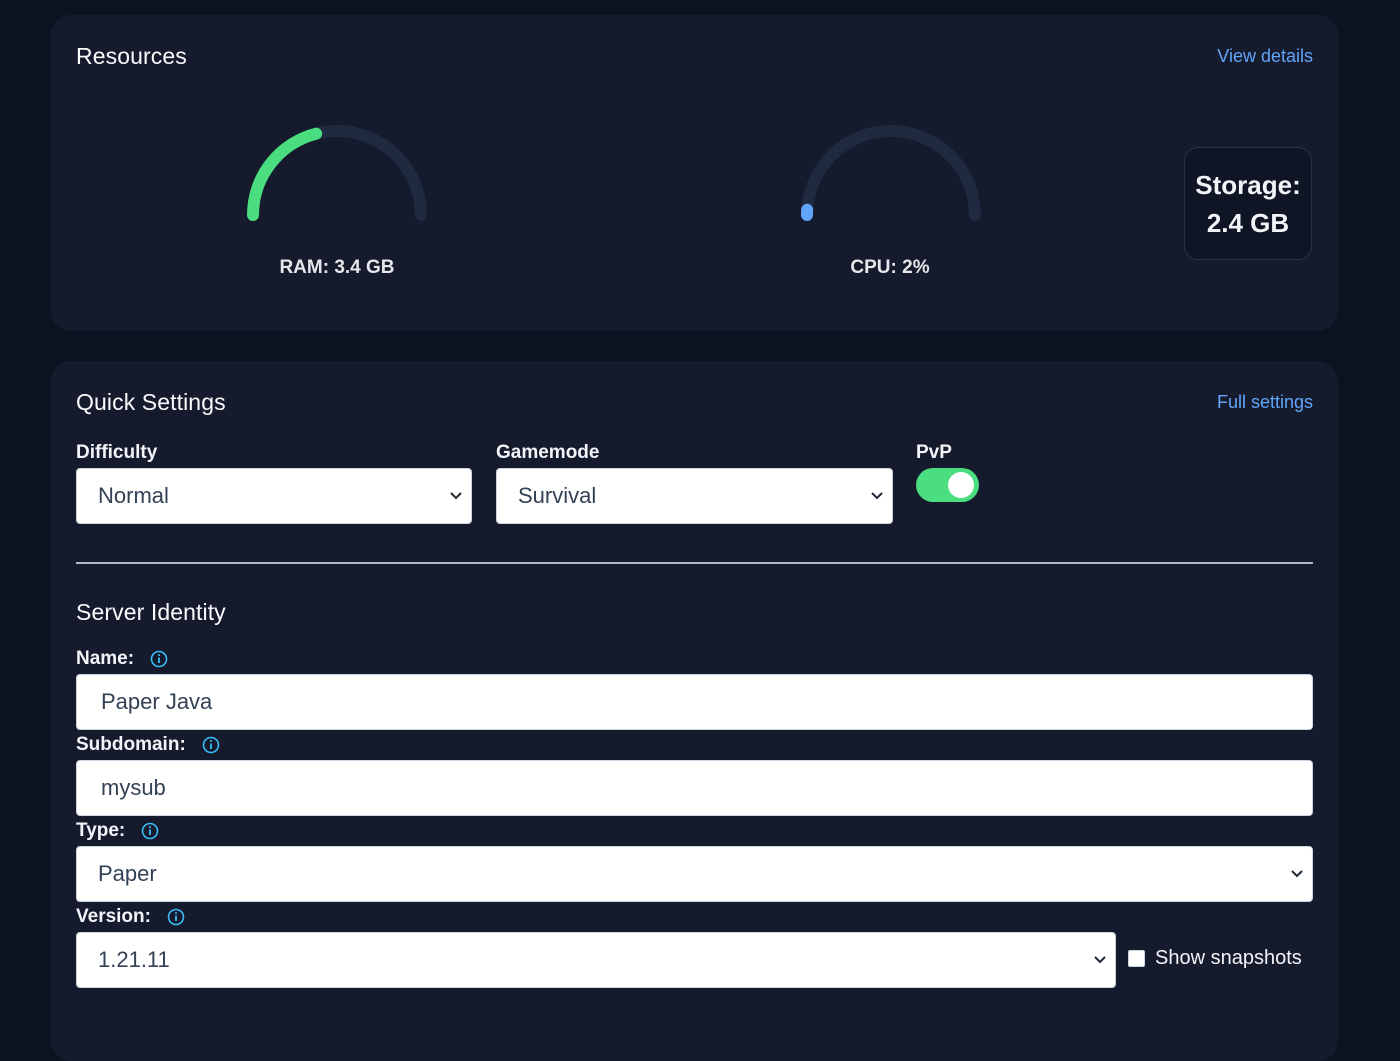  I want to click on version-label: Version:, so click(130, 917).